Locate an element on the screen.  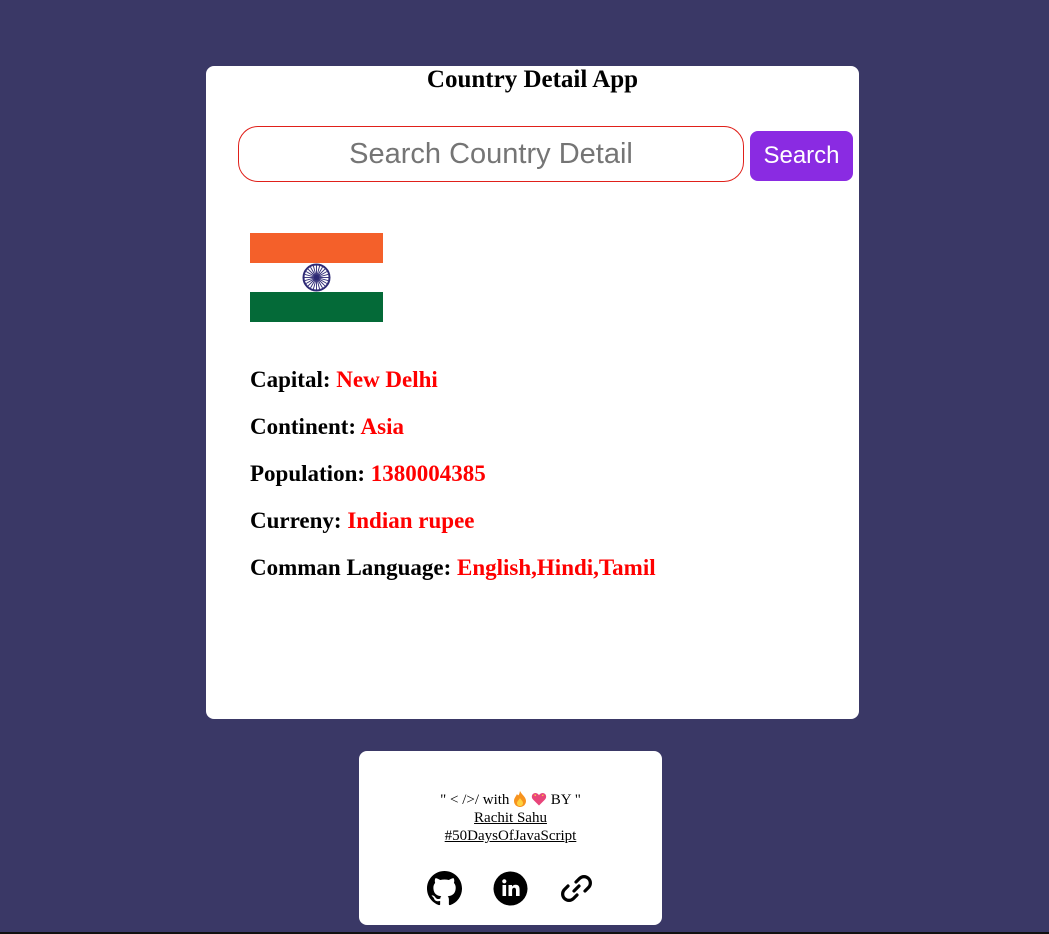
population-value: 1380004385 is located at coordinates (428, 473).